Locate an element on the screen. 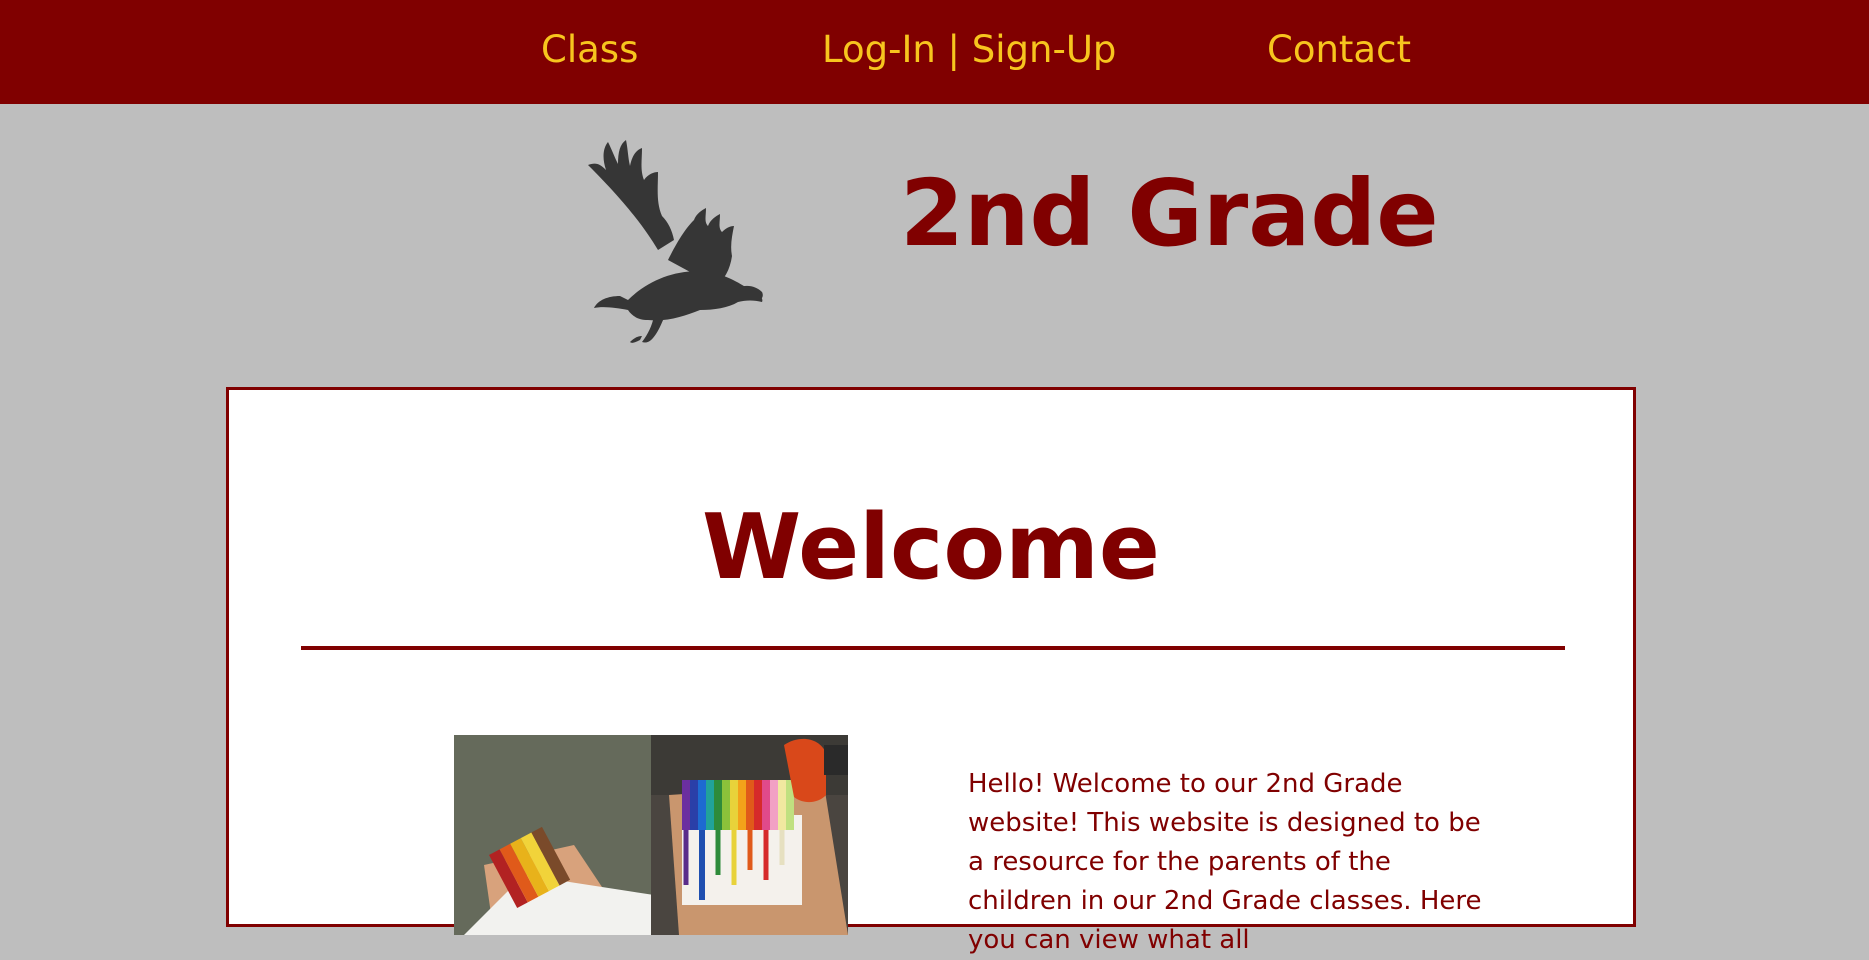 The height and width of the screenshot is (960, 1869). nav-link-contact: Contact is located at coordinates (1339, 49).